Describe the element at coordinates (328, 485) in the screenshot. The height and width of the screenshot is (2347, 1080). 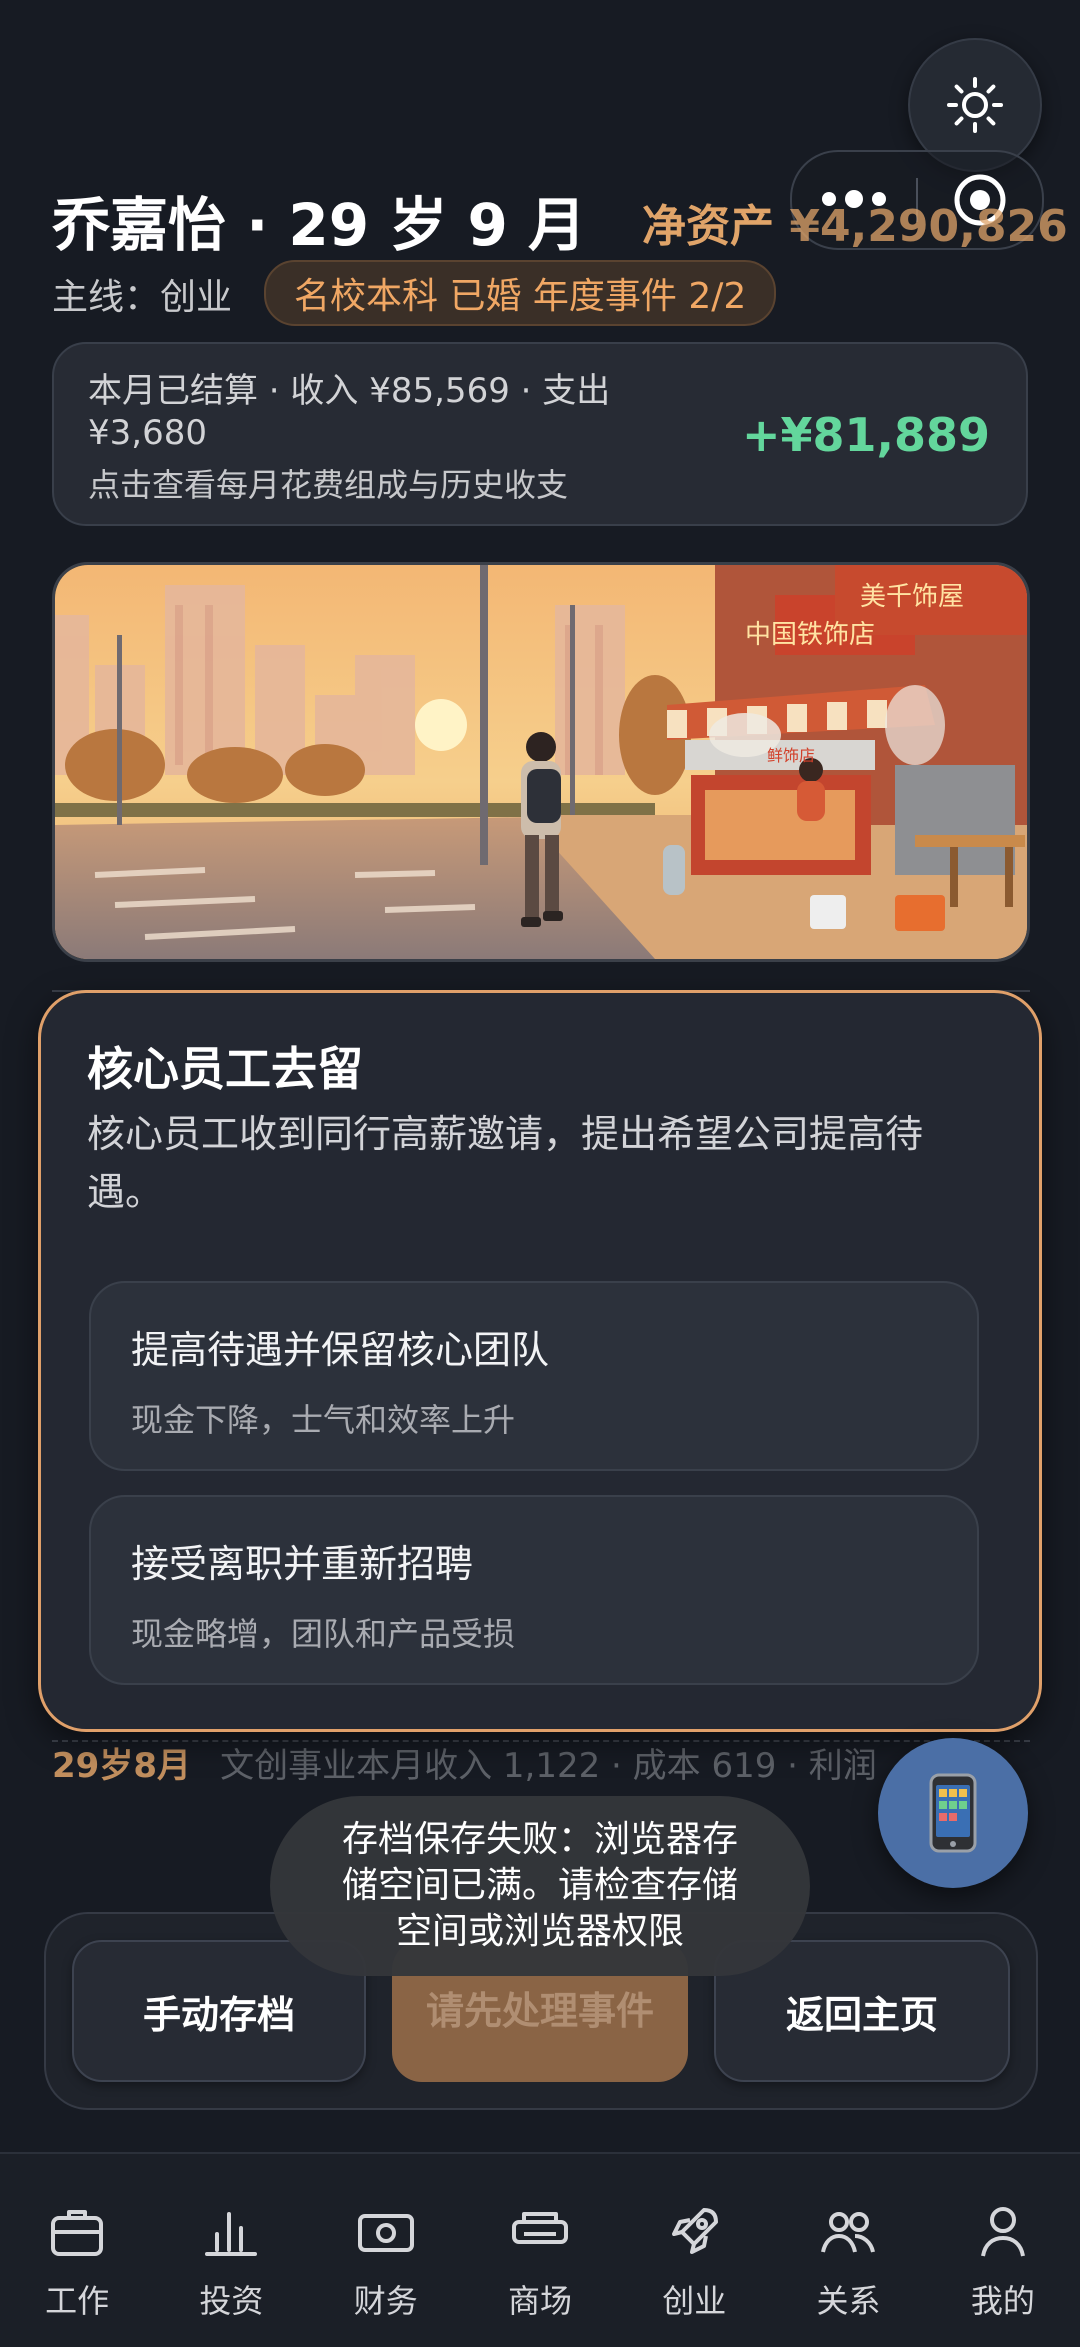
I see `monthly-detail-hint: 点击查看每月花费组成与历史收支` at that location.